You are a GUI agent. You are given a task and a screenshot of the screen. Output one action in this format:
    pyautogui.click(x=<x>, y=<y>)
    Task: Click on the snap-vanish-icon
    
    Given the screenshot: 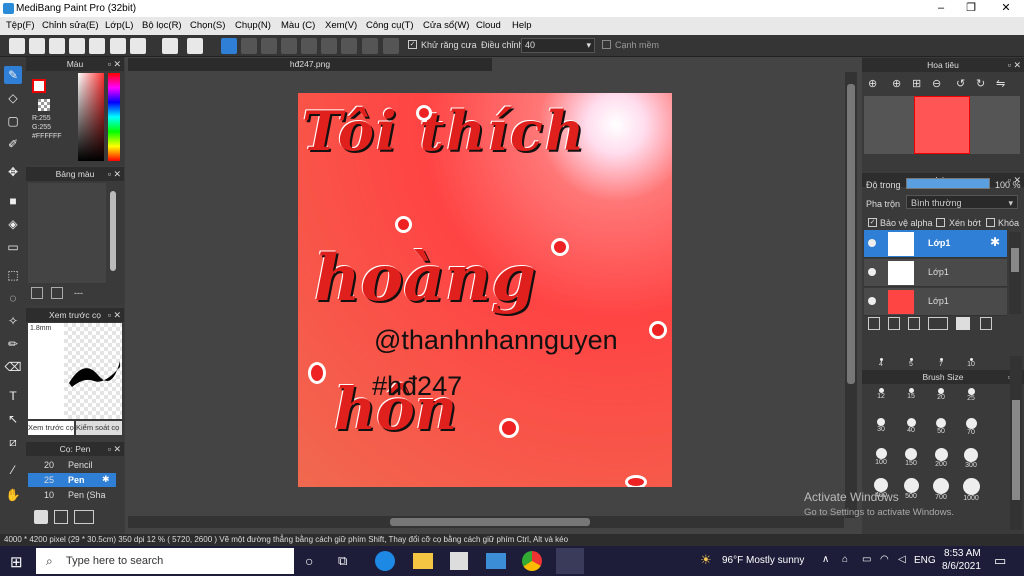 What is the action you would take?
    pyautogui.click(x=289, y=46)
    